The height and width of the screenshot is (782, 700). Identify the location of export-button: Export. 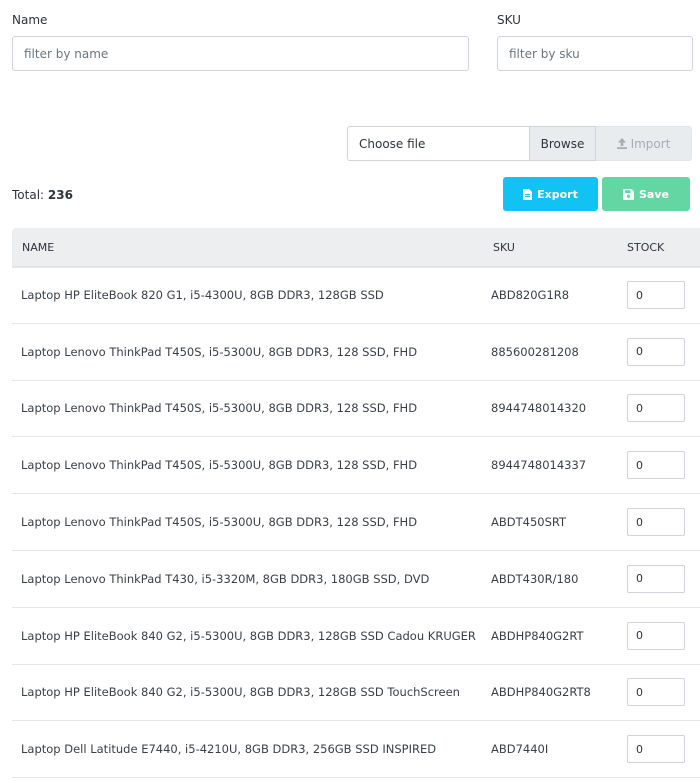
(550, 194).